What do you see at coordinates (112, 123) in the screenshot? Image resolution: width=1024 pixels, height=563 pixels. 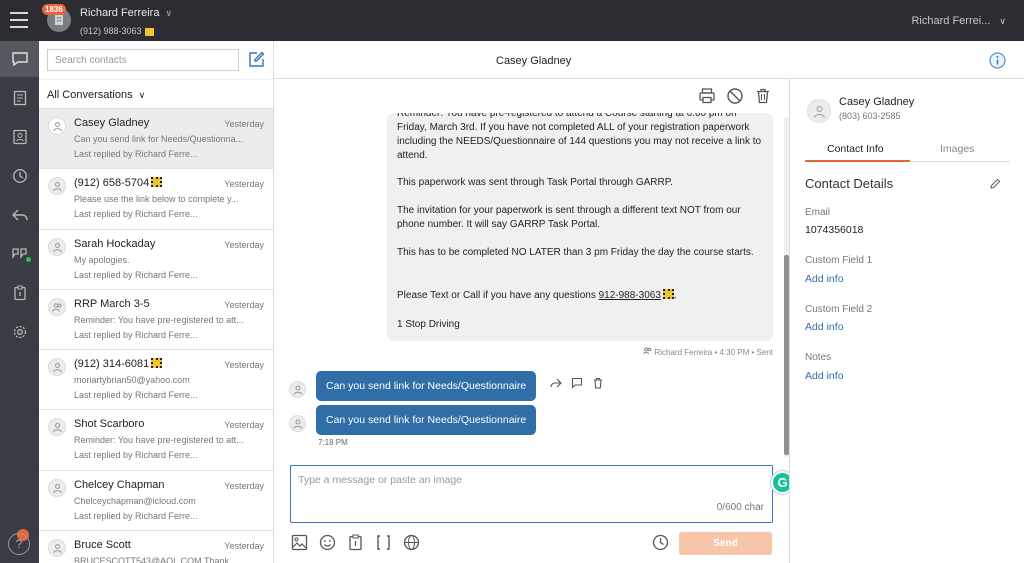 I see `conversation-name-text: Casey Gladney` at bounding box center [112, 123].